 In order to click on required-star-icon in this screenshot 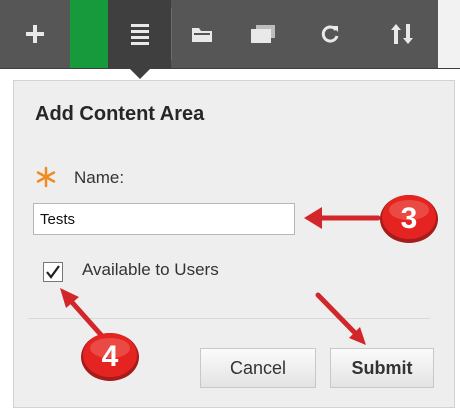, I will do `click(46, 177)`.